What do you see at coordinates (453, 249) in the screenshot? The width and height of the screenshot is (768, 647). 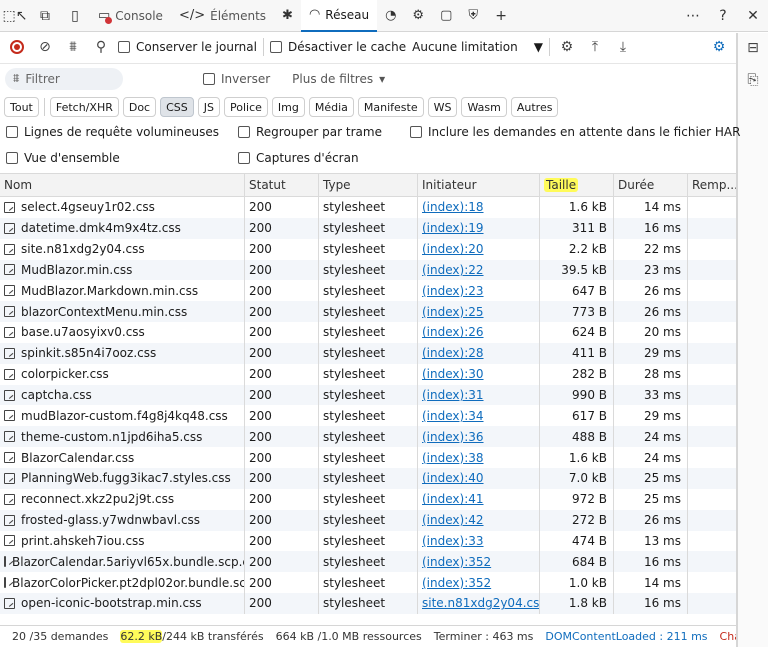 I see `initiator-link: (index):20` at bounding box center [453, 249].